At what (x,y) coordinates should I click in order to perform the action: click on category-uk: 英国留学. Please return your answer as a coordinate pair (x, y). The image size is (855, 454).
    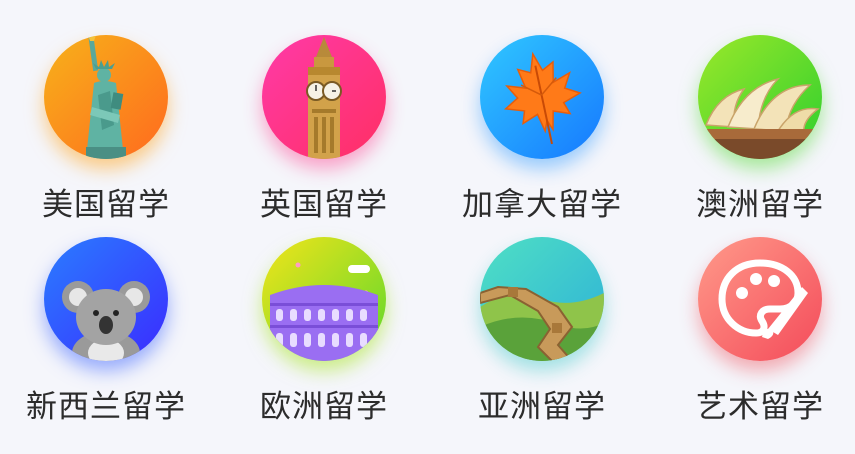
    Looking at the image, I should click on (324, 135).